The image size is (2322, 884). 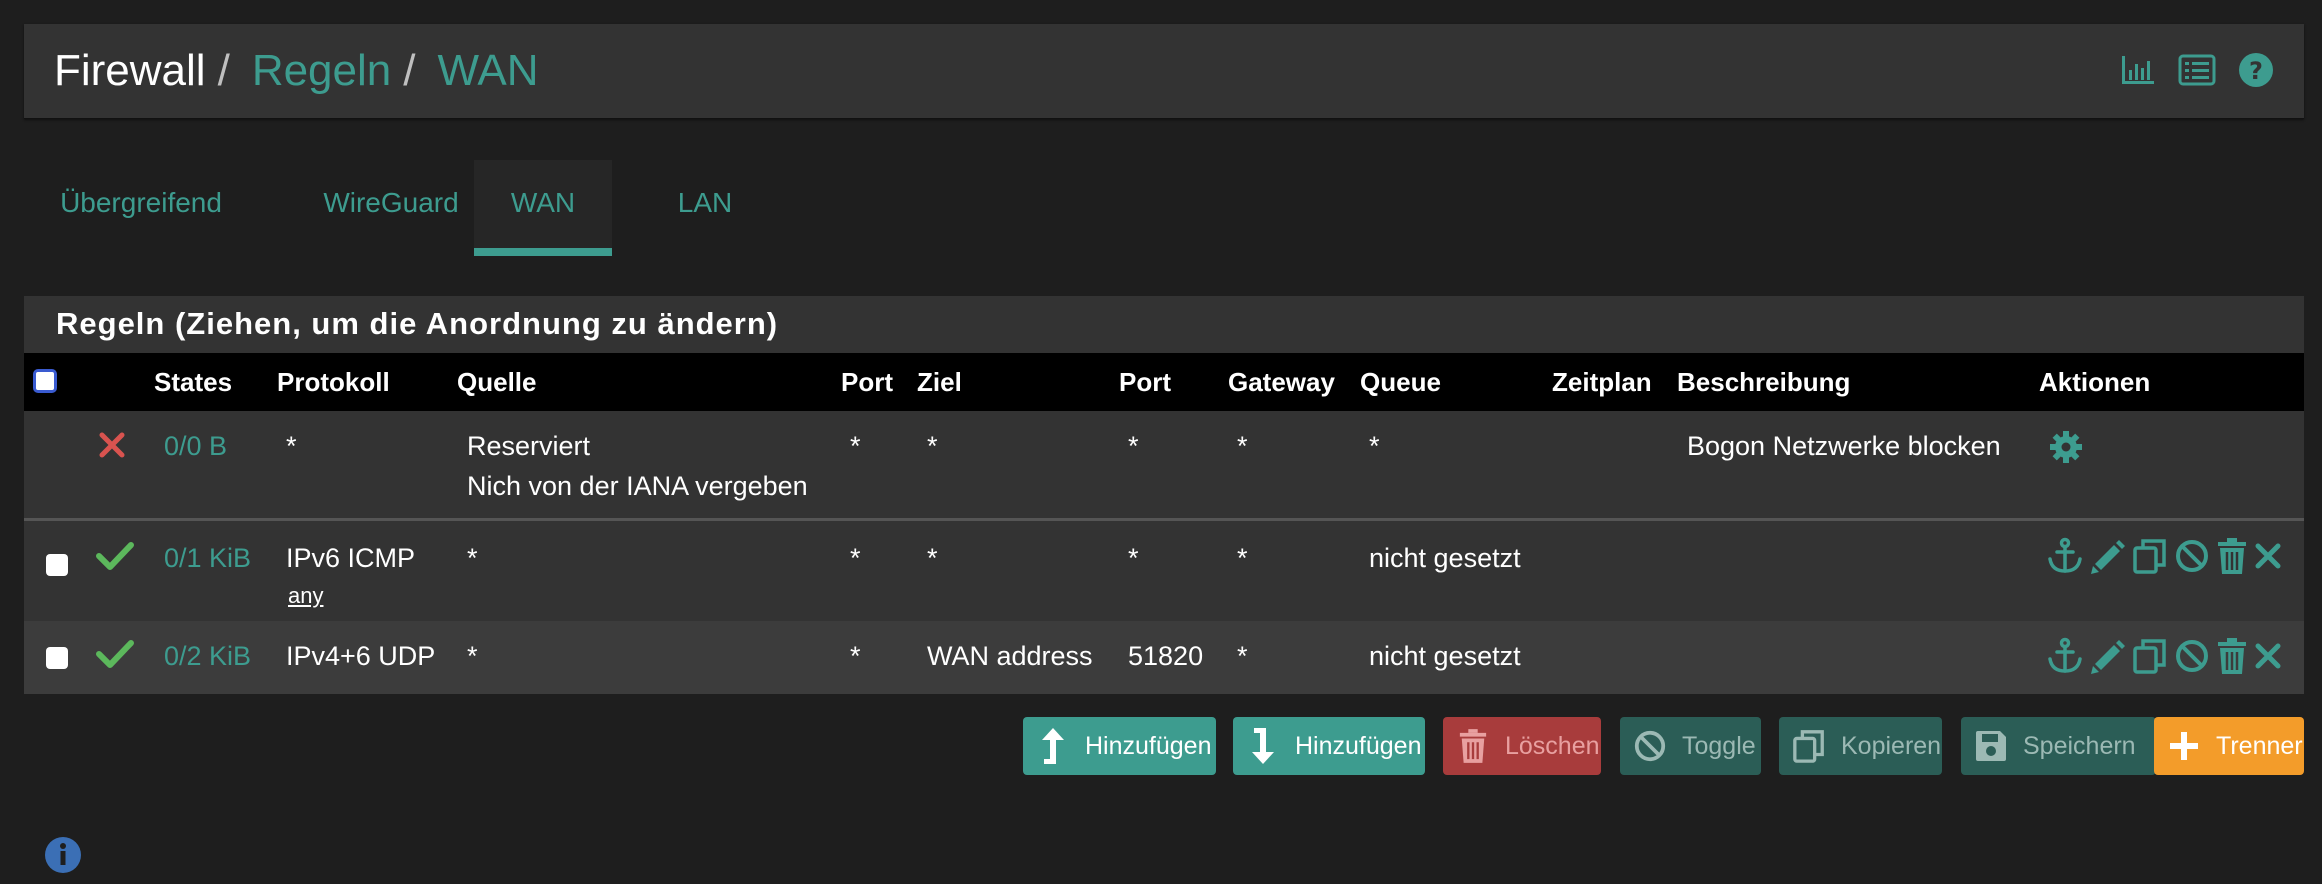 I want to click on add-top-button: Hinzufügen, so click(x=1119, y=746).